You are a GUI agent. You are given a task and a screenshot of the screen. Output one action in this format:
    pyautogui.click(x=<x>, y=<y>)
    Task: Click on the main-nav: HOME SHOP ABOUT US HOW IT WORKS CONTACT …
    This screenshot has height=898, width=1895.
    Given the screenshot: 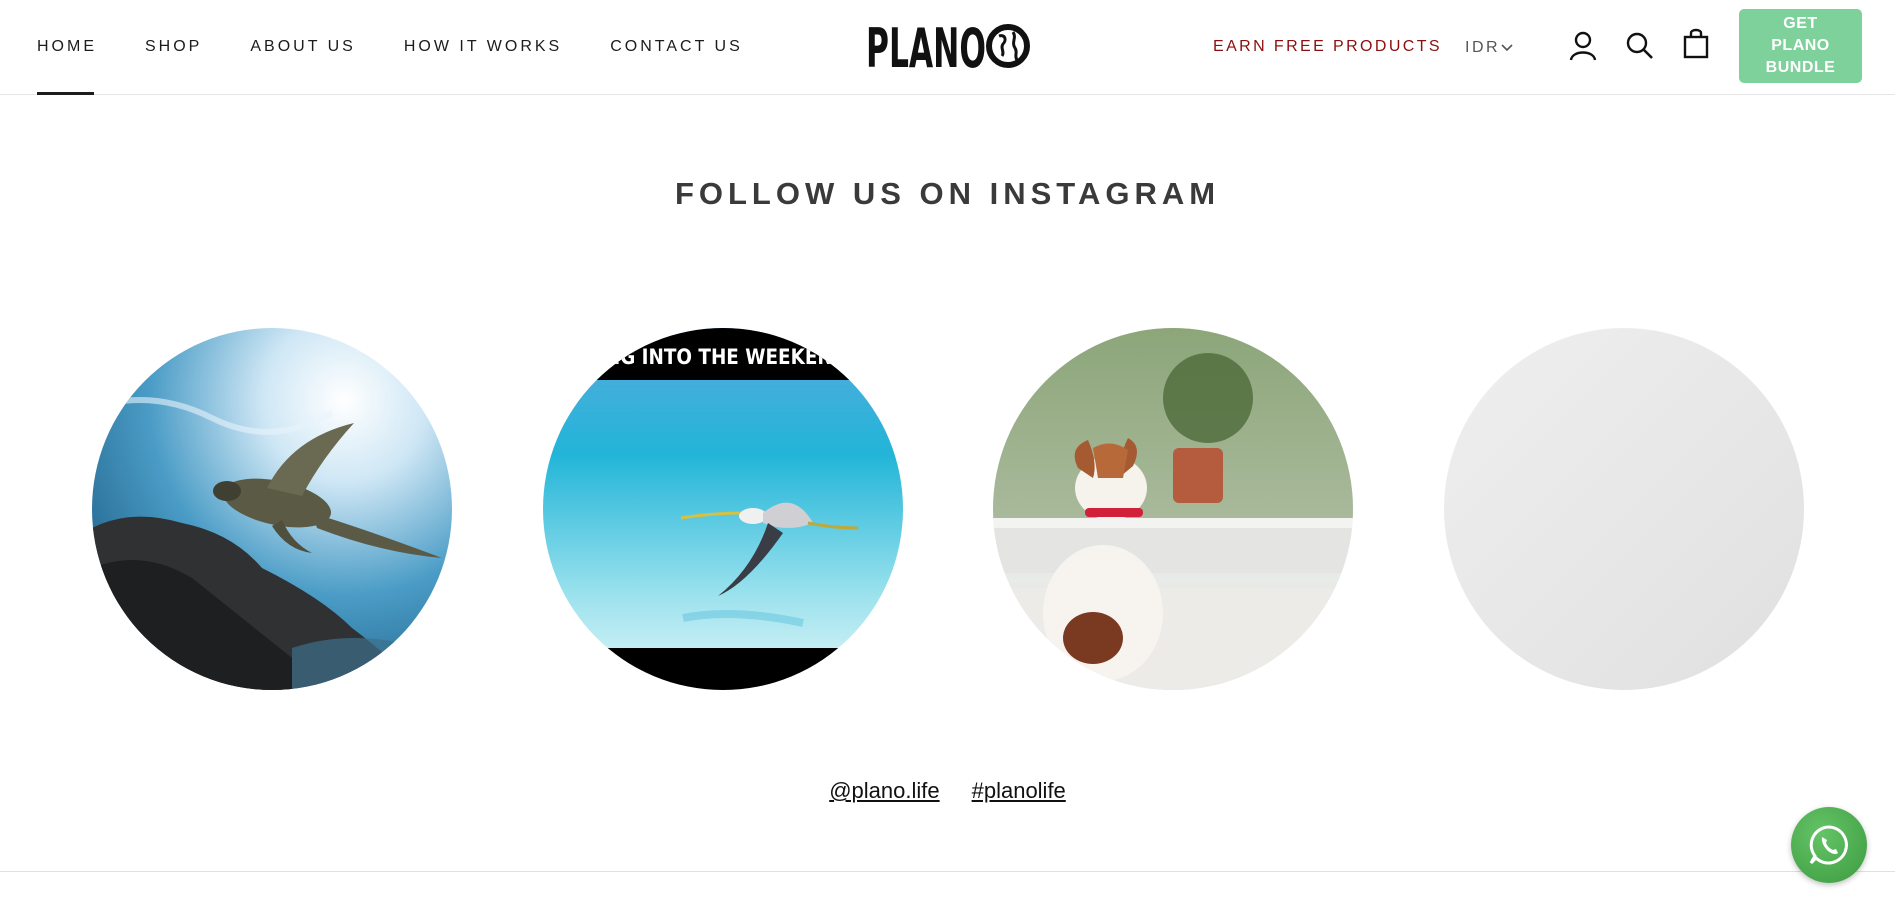 What is the action you would take?
    pyautogui.click(x=414, y=47)
    